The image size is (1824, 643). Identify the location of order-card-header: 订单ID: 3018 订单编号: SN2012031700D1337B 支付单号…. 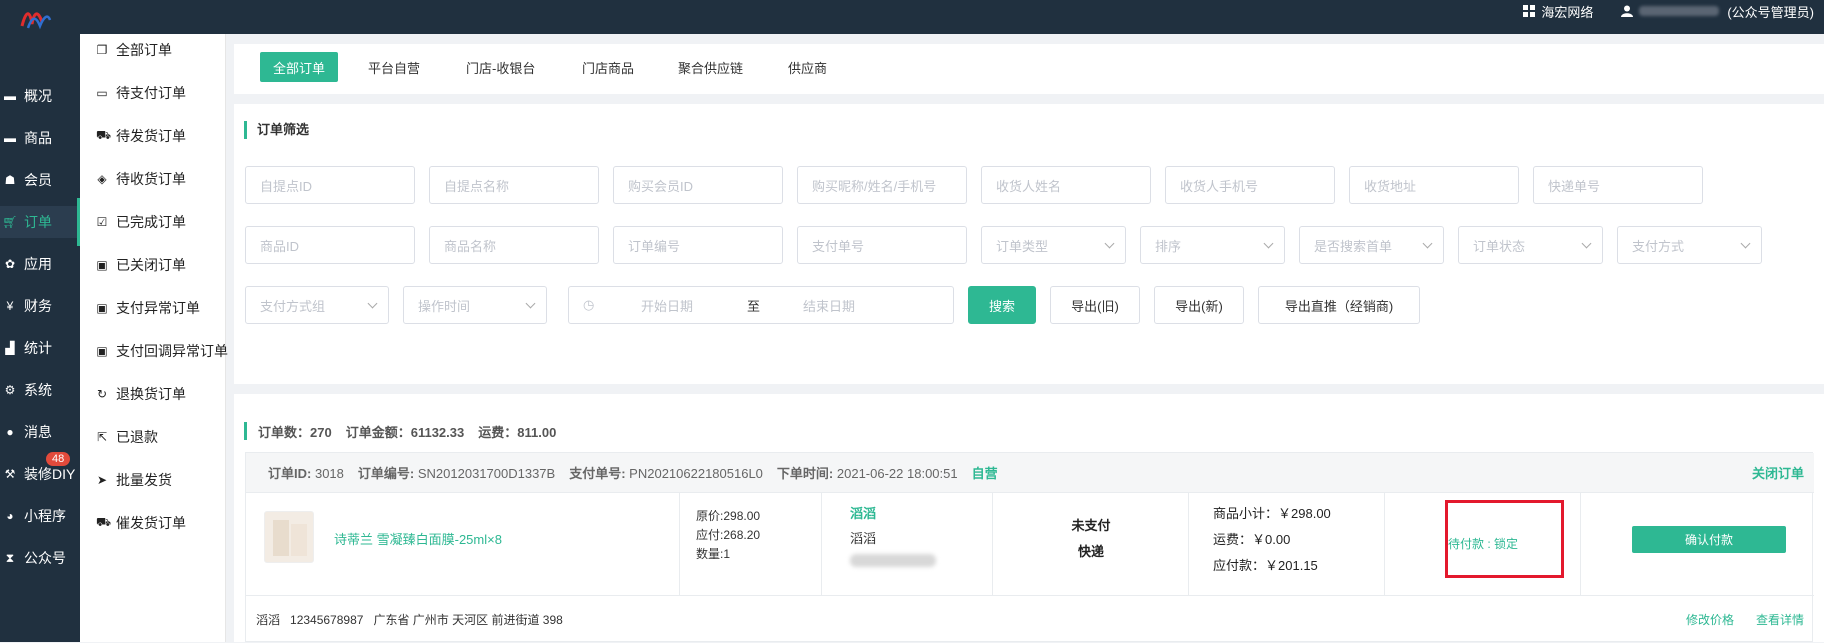
(1030, 473).